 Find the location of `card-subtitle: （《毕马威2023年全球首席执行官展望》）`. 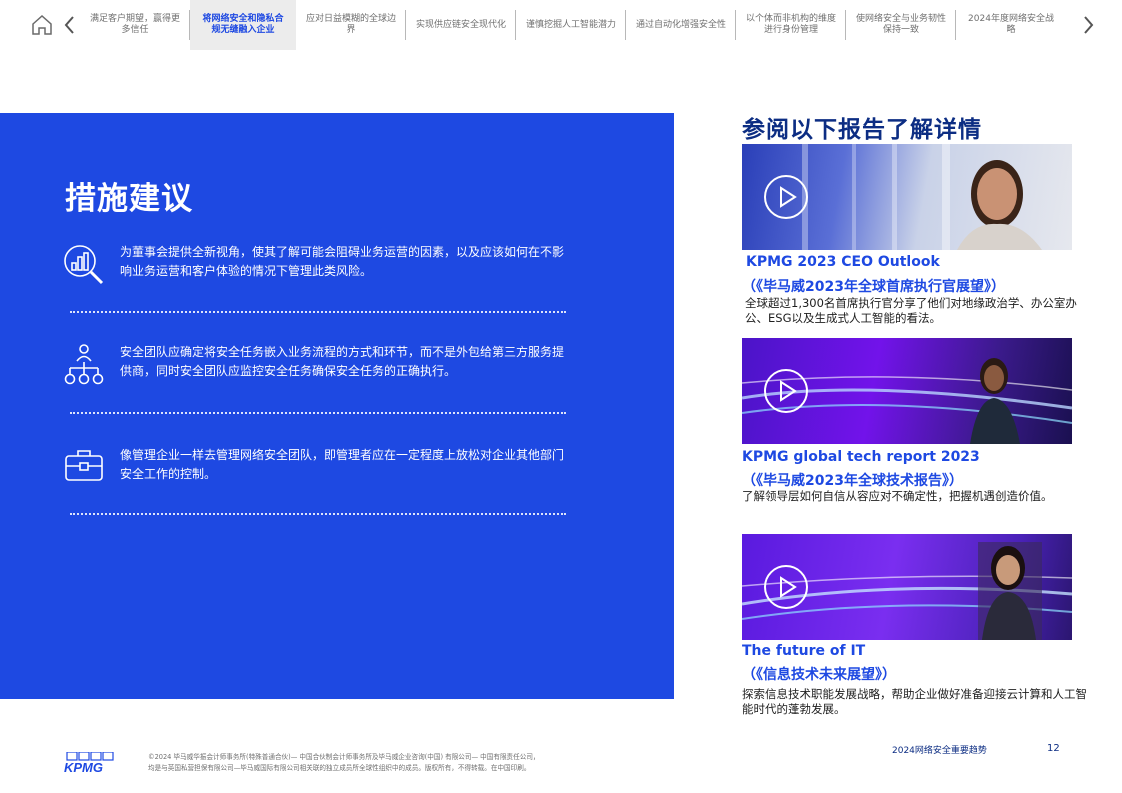

card-subtitle: （《毕马威2023年全球首席执行官展望》） is located at coordinates (873, 286).